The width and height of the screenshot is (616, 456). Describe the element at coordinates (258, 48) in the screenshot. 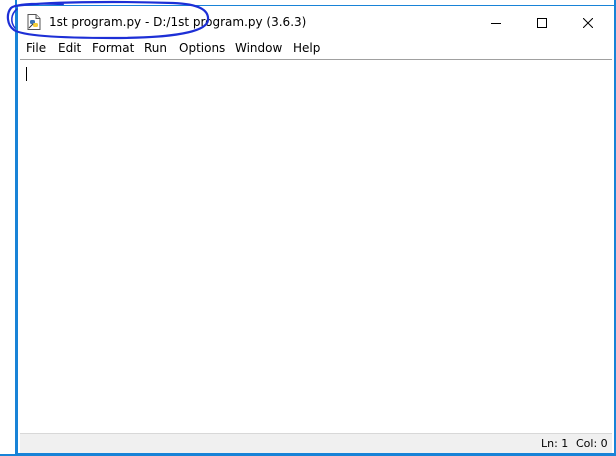

I see `menu-window: Window` at that location.